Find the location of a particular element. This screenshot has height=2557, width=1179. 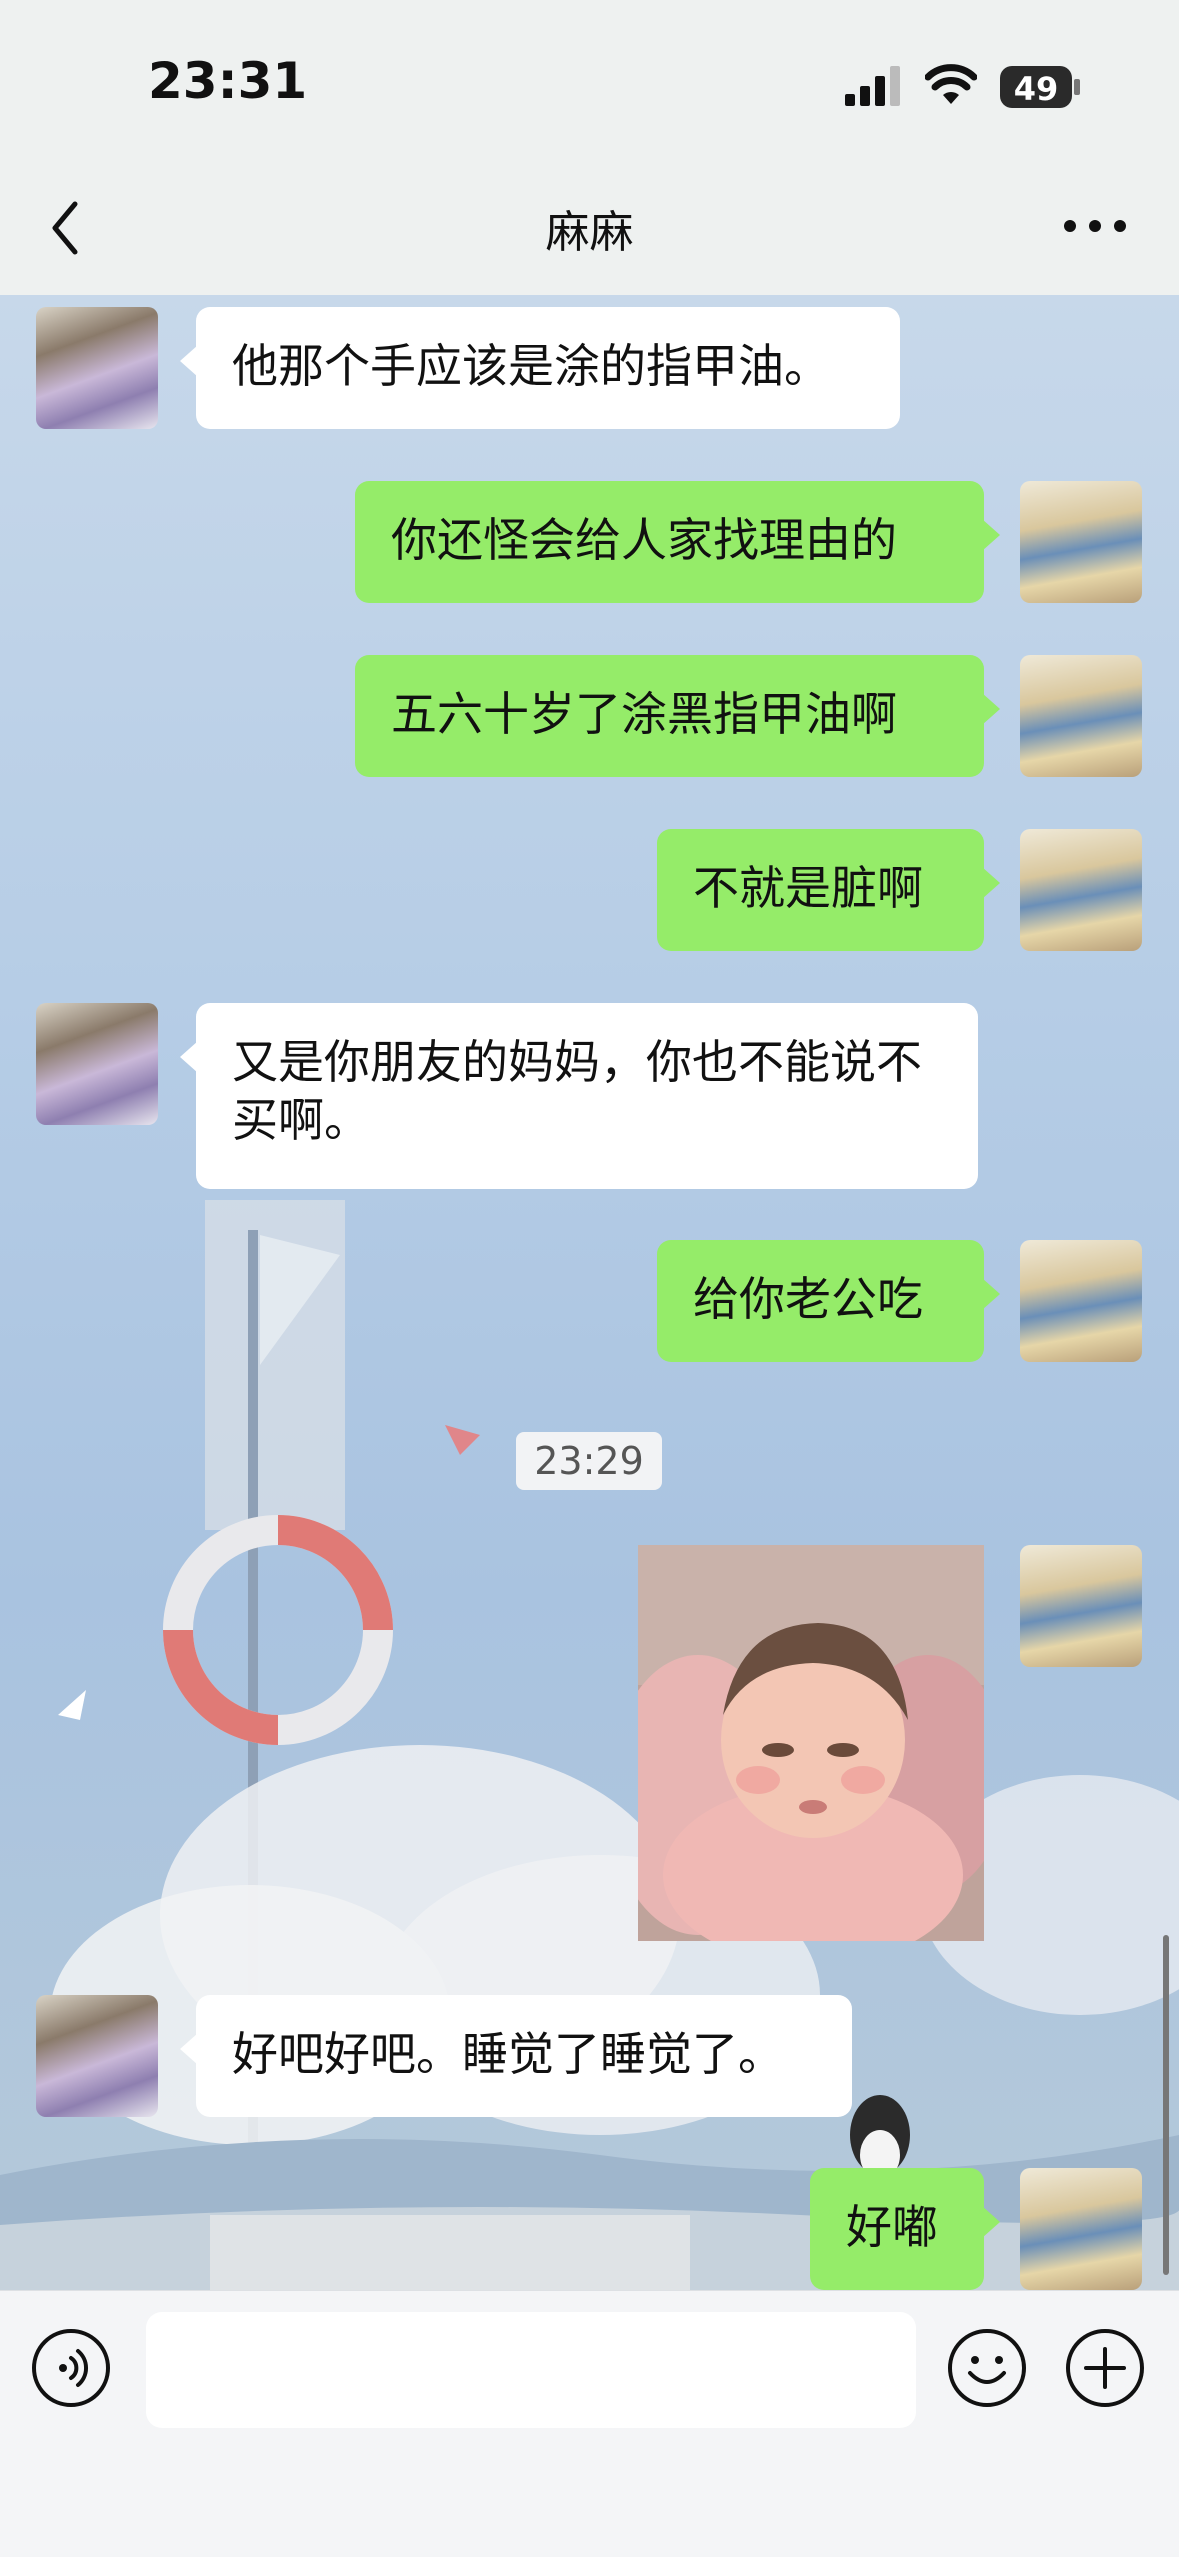

sent-photo is located at coordinates (811, 1743).